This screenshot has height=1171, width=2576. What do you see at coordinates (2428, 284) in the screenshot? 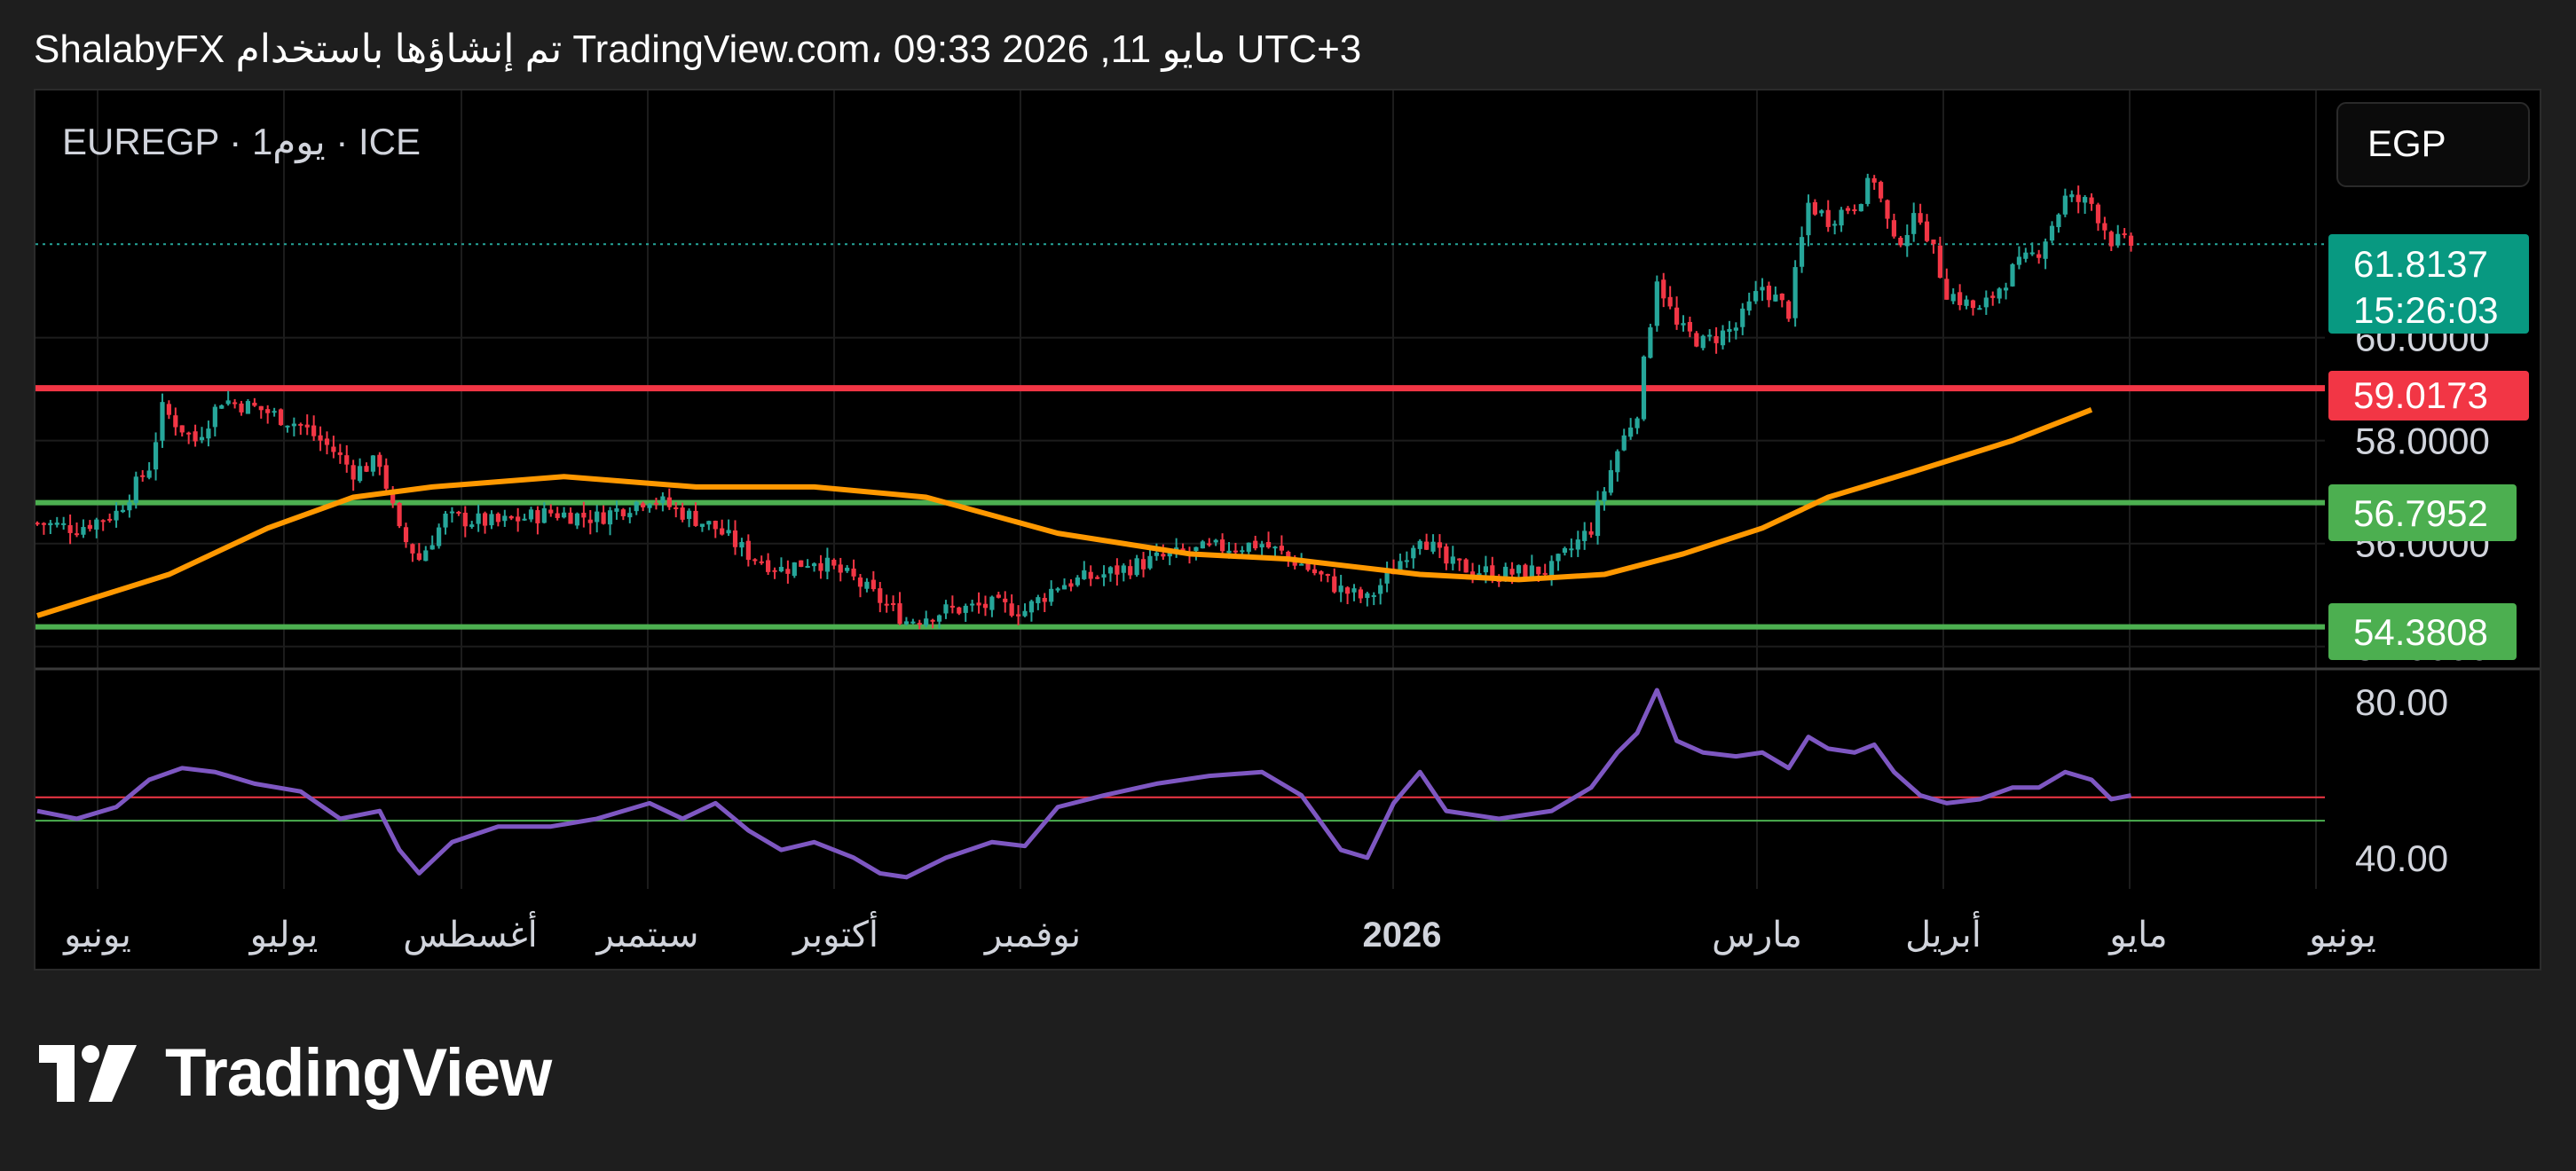
I see `last-price-badge: 61.8137 15:26:03` at bounding box center [2428, 284].